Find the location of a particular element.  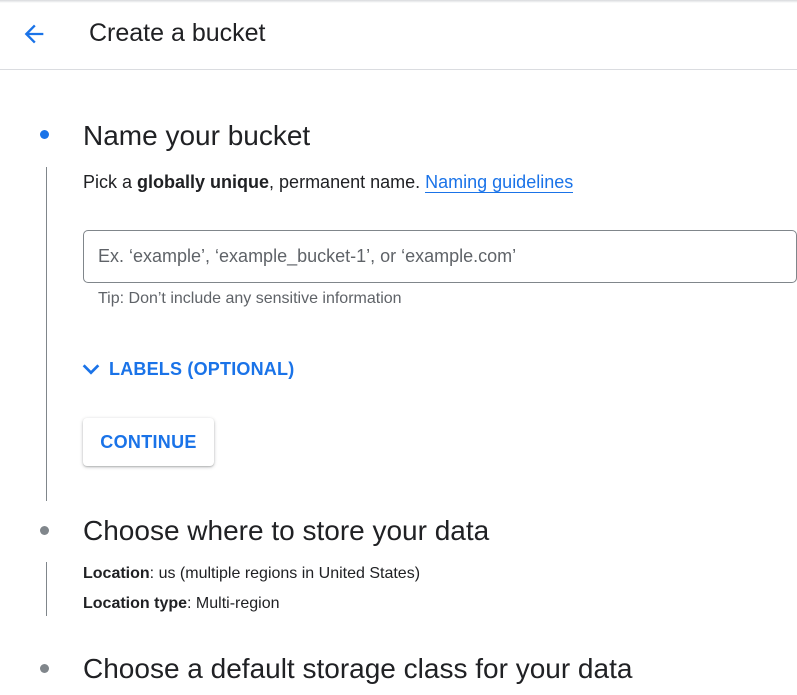

continue-button: CONTINUE is located at coordinates (148, 442).